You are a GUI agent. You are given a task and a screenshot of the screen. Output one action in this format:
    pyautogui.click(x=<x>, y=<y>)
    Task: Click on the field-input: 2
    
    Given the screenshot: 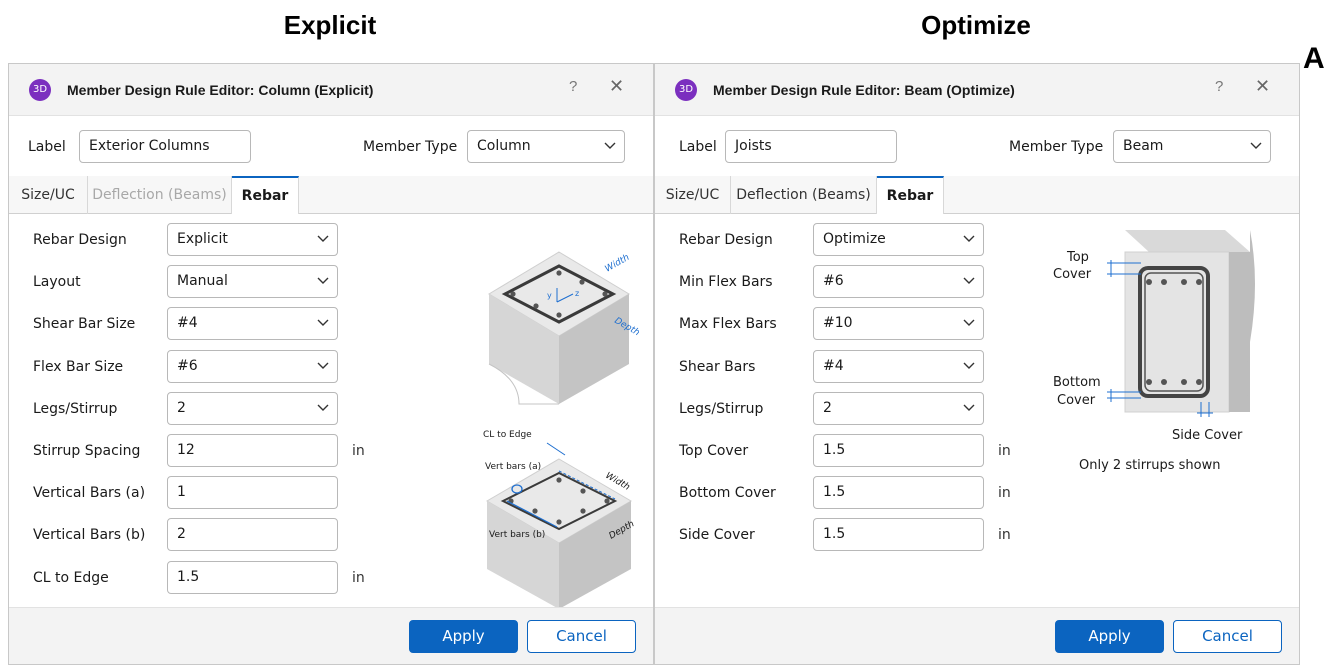 What is the action you would take?
    pyautogui.click(x=252, y=534)
    